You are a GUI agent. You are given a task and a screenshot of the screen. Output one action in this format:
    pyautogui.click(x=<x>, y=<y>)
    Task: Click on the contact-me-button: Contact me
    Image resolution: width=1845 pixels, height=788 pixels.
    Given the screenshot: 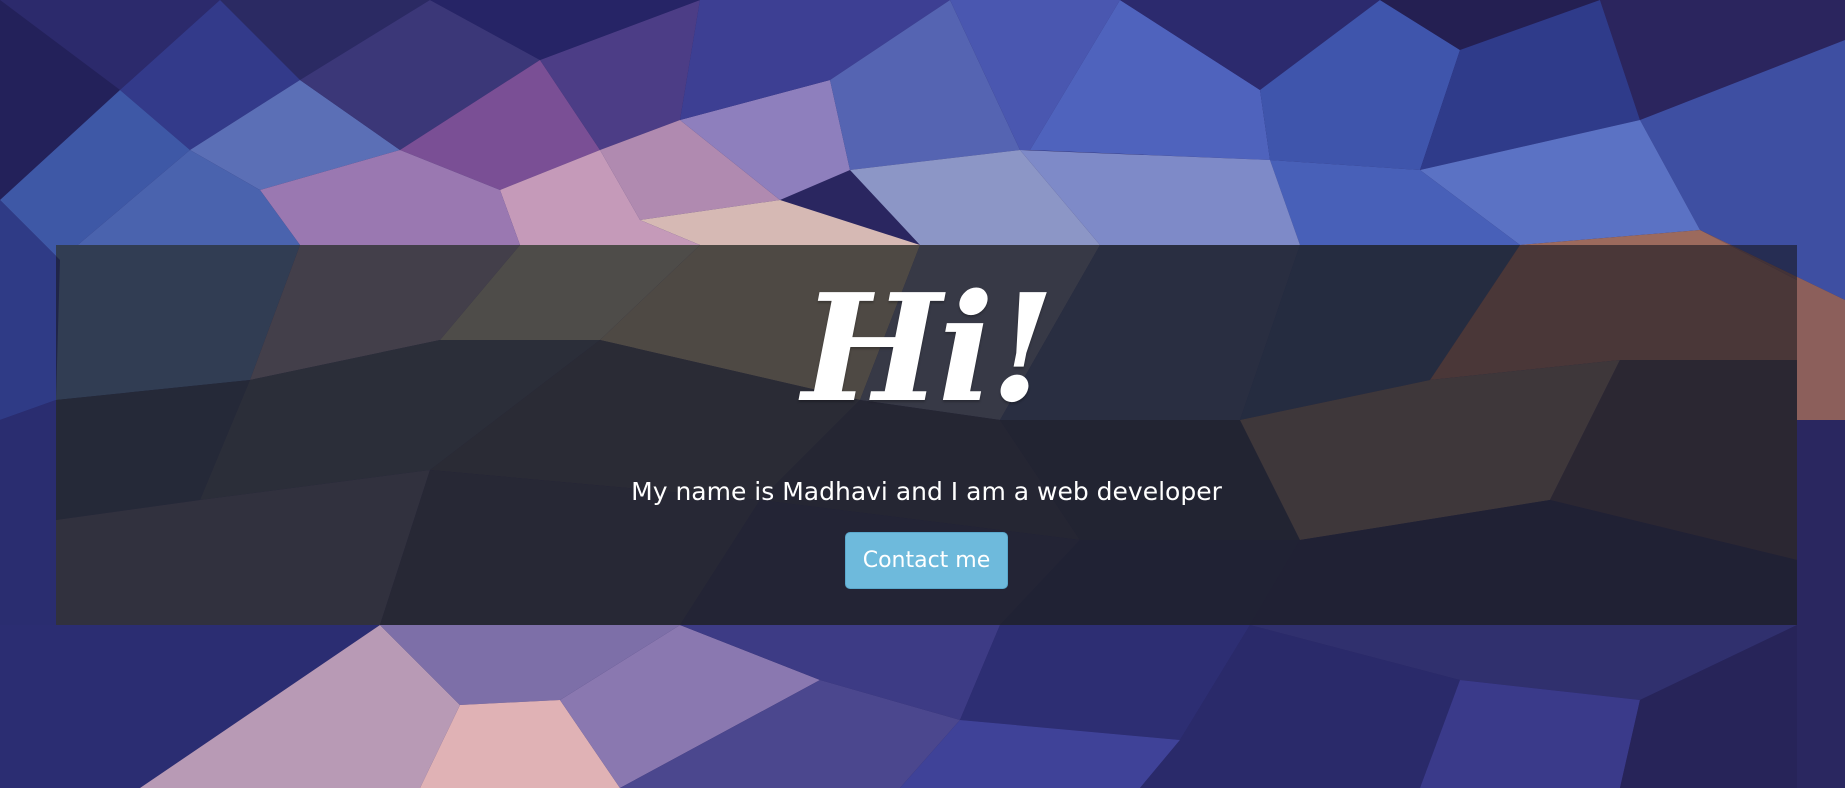 What is the action you would take?
    pyautogui.click(x=926, y=560)
    